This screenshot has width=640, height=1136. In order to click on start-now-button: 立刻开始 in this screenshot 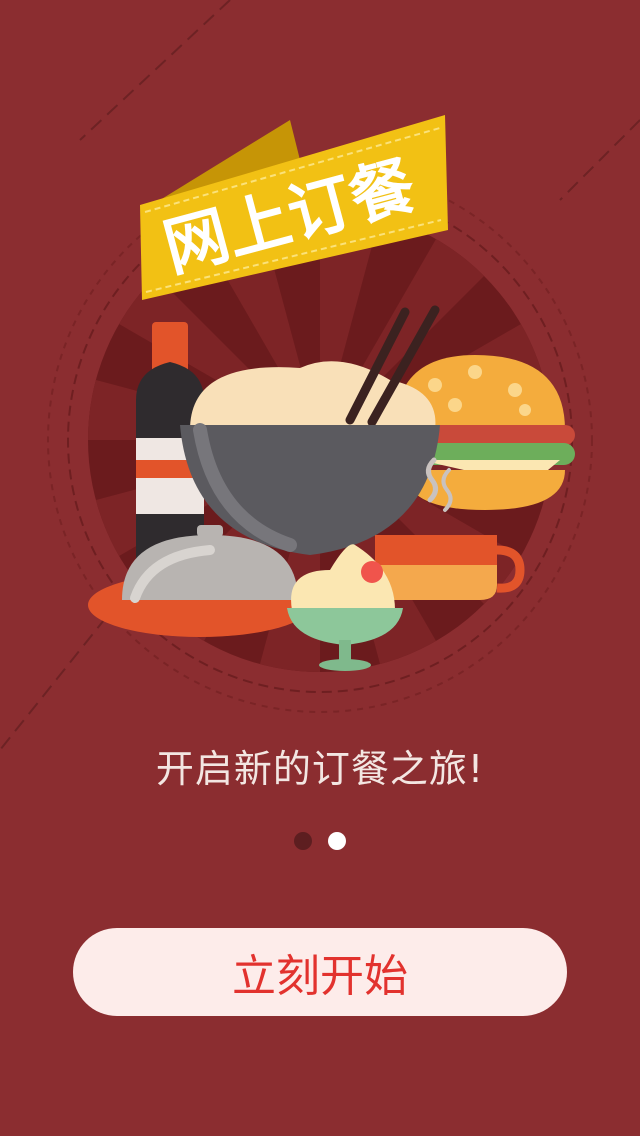, I will do `click(320, 972)`.